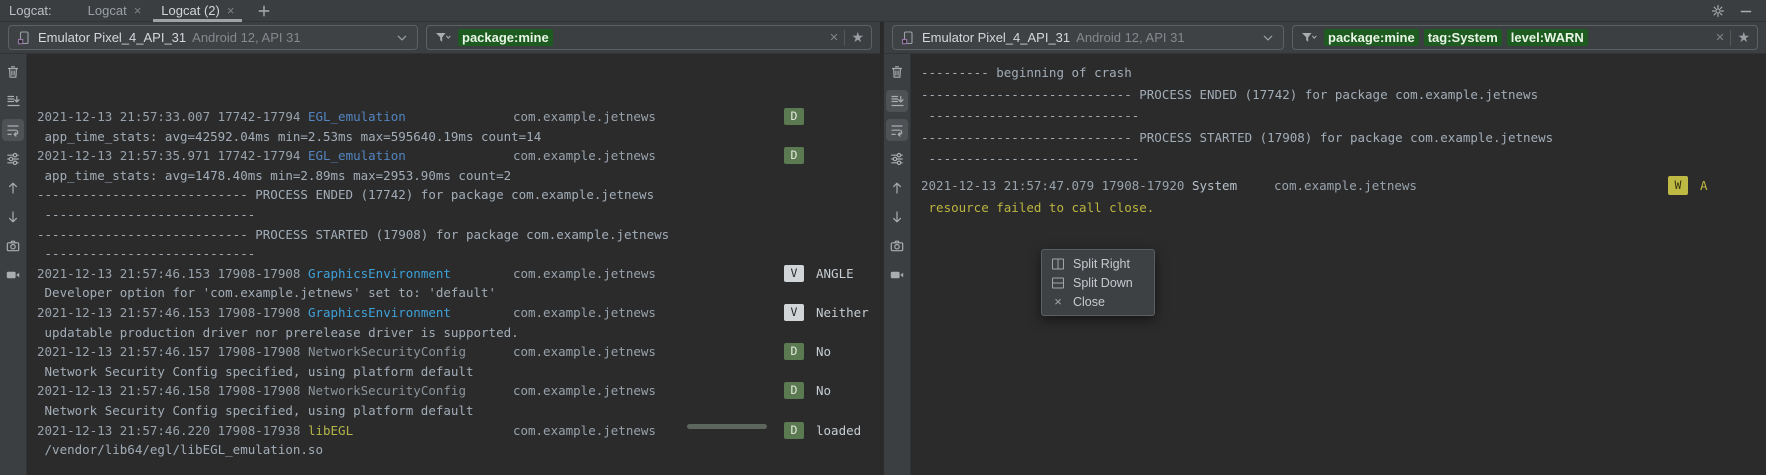 The width and height of the screenshot is (1766, 475). I want to click on log-timestamp: 2021-12-13 21:57:46.153 17908-17908, so click(172, 273).